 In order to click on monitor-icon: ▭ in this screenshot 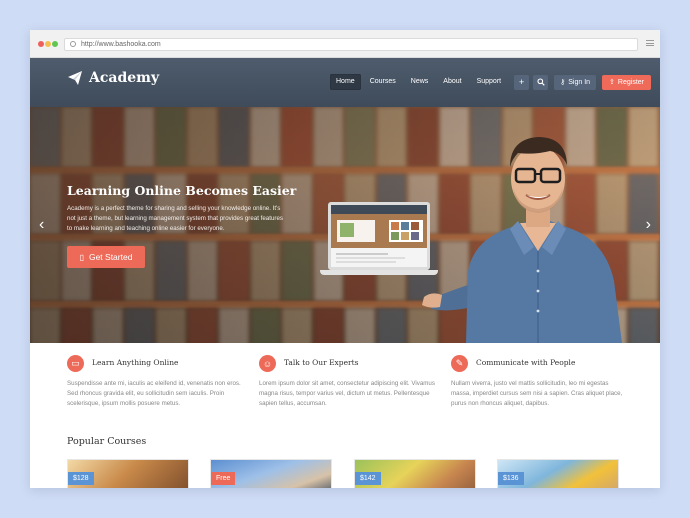, I will do `click(75, 363)`.